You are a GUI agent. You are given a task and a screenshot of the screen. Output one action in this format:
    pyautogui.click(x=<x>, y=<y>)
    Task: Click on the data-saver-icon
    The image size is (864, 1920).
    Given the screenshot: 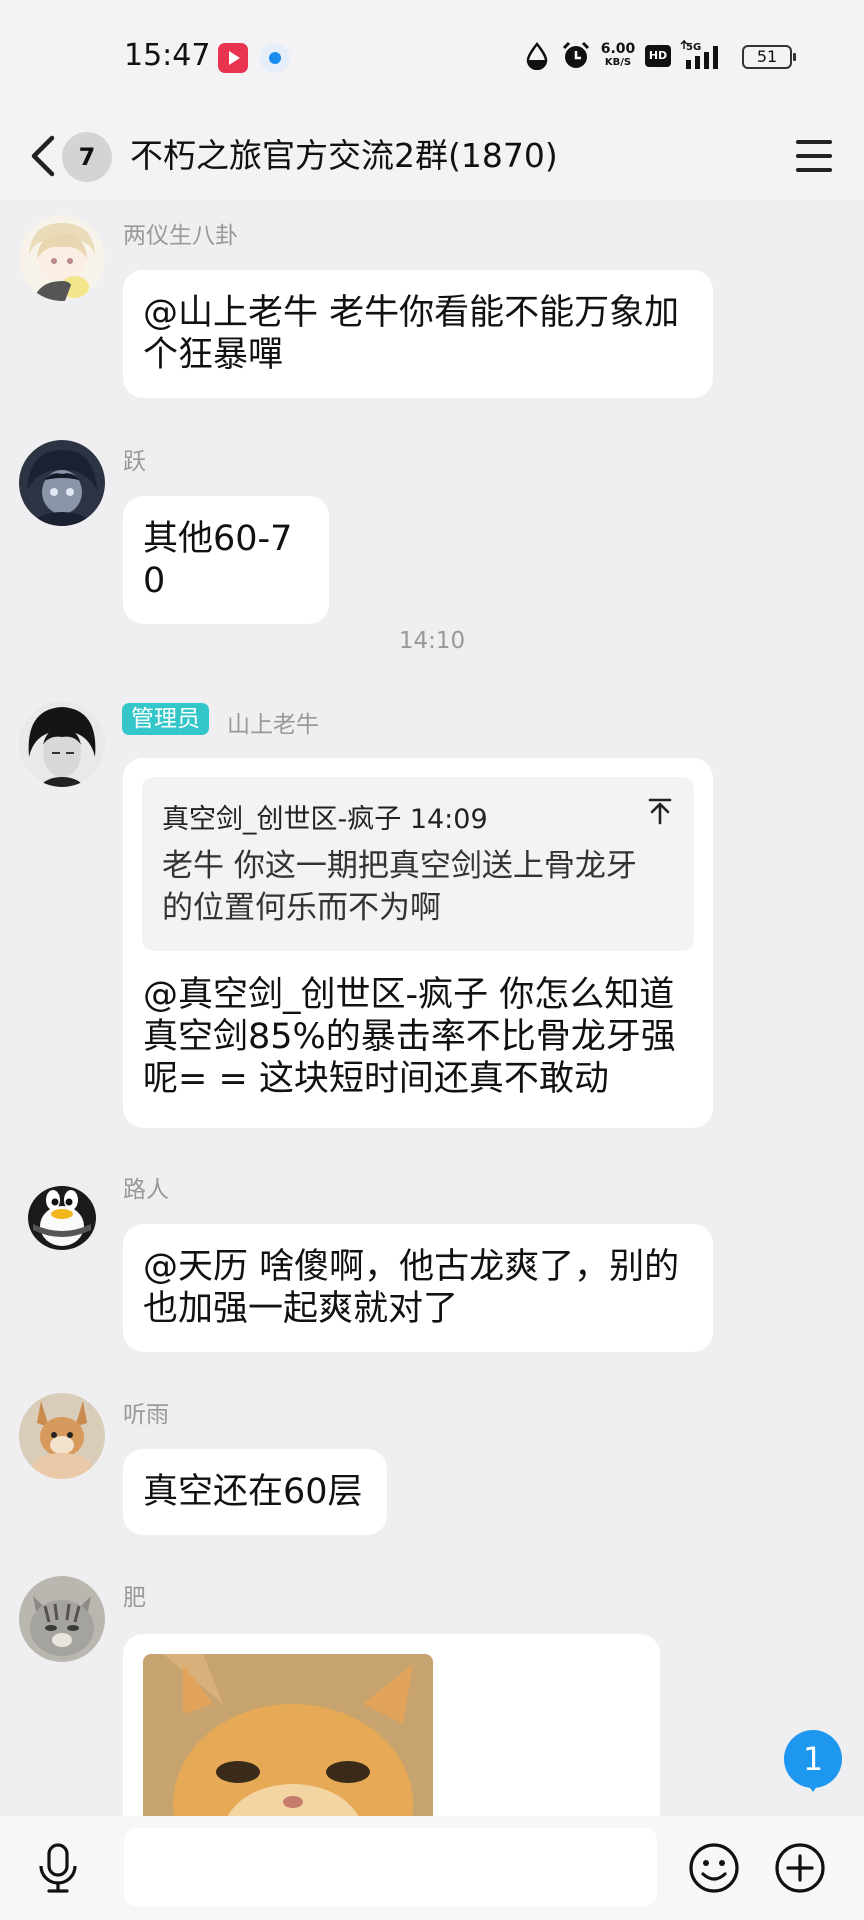 What is the action you would take?
    pyautogui.click(x=537, y=58)
    